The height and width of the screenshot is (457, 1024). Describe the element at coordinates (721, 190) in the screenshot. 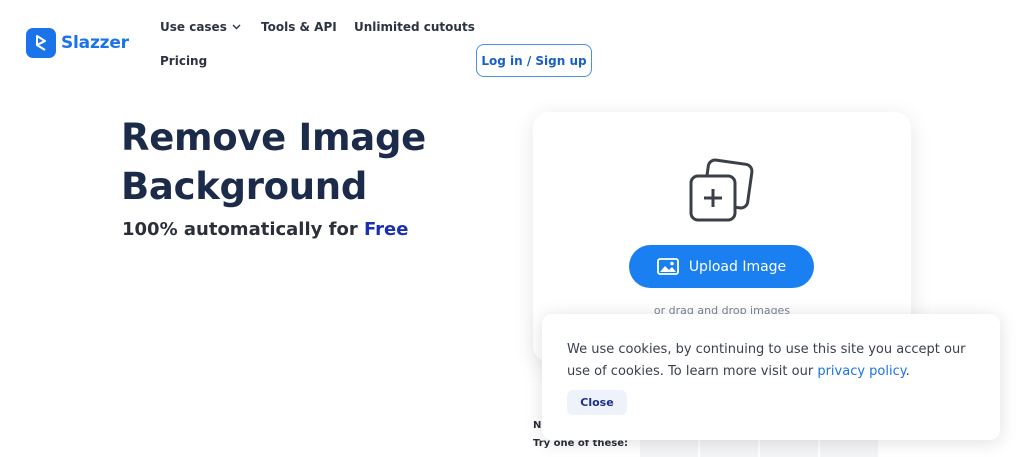

I see `add-image-stack-icon` at that location.